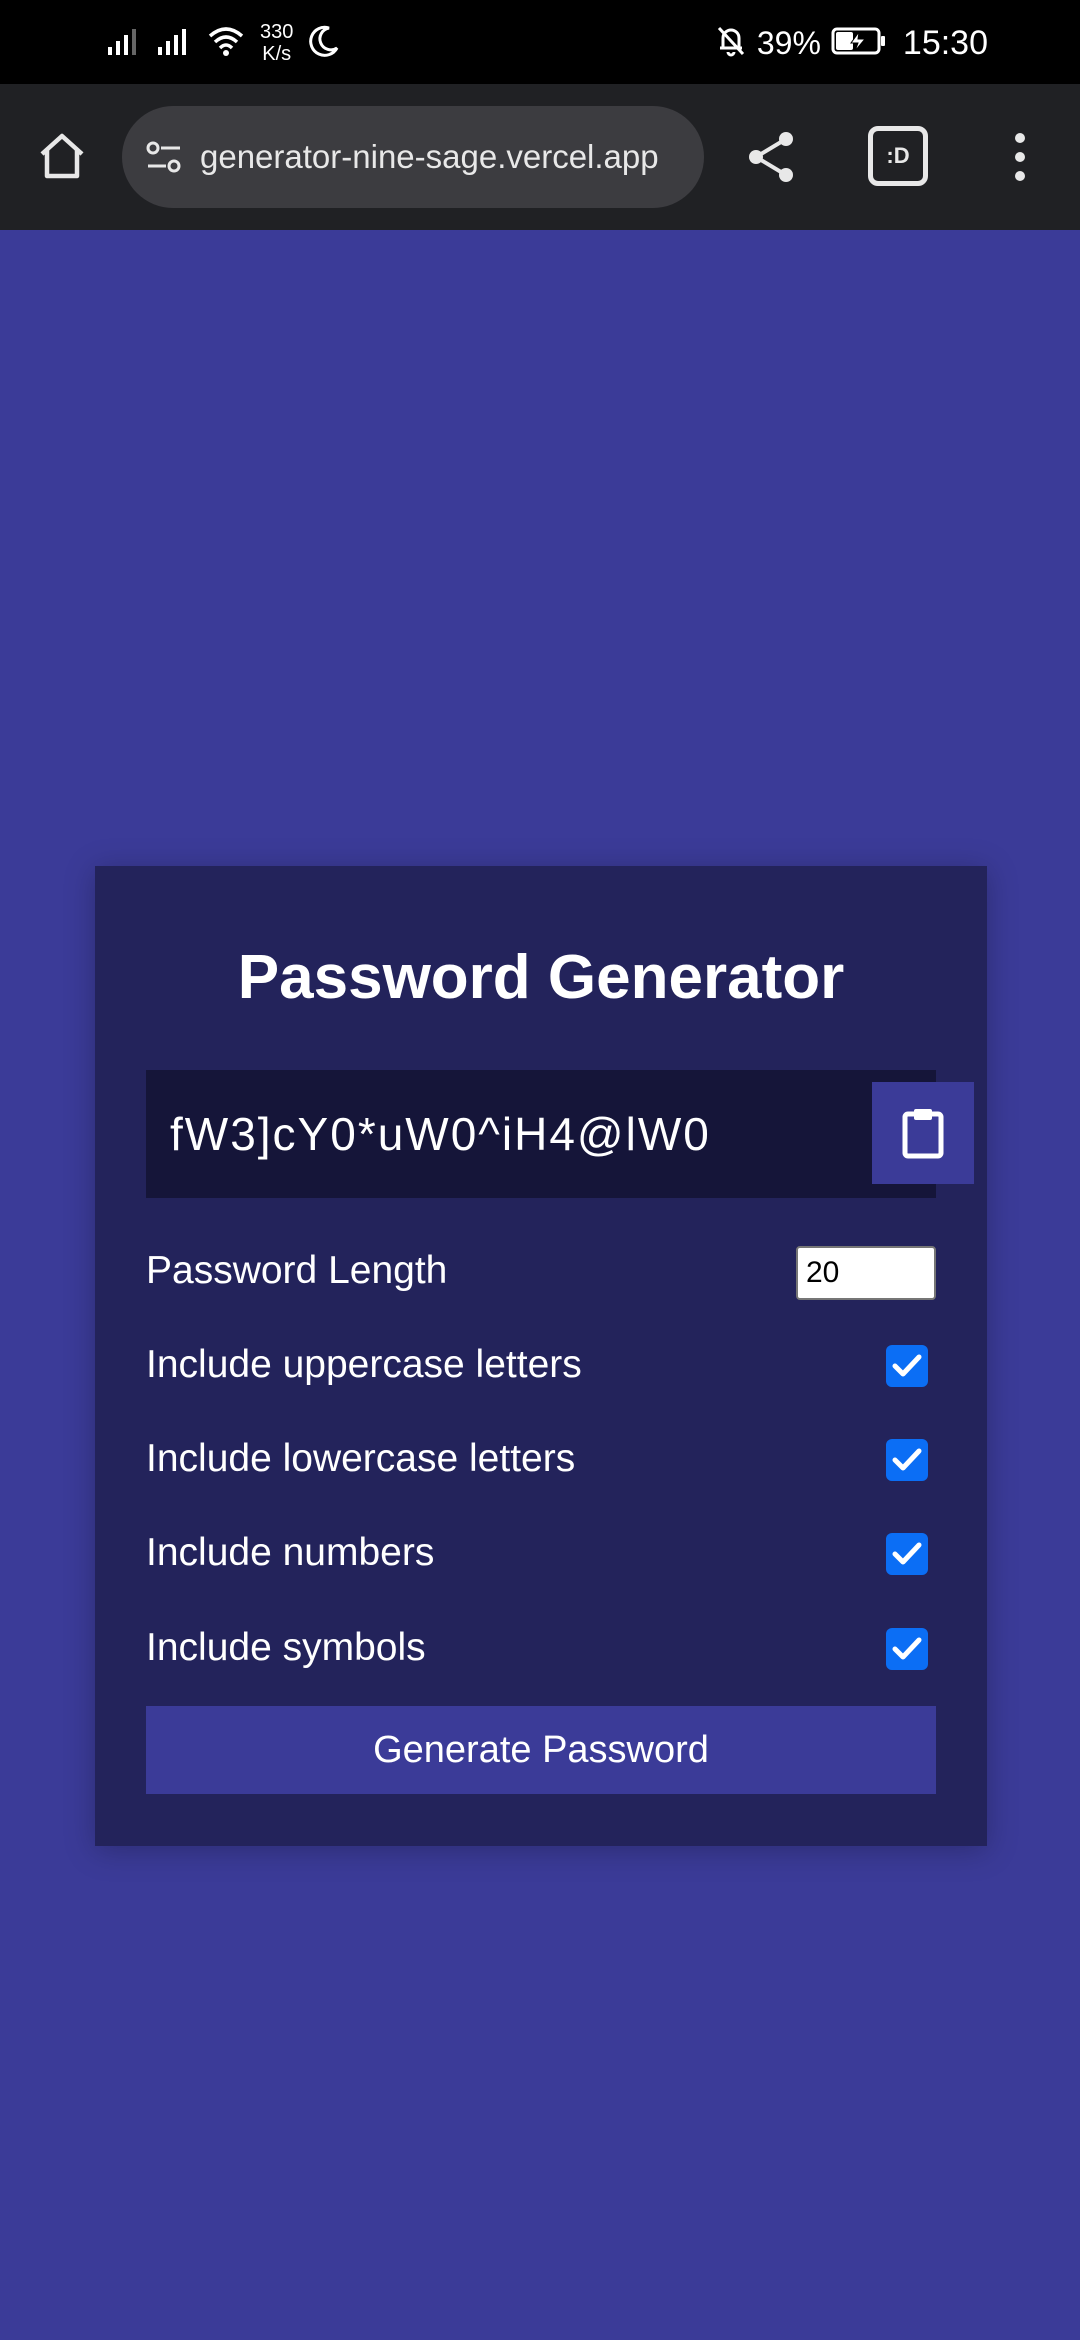 This screenshot has height=2340, width=1080. What do you see at coordinates (277, 32) in the screenshot?
I see `net-speed-value: 330` at bounding box center [277, 32].